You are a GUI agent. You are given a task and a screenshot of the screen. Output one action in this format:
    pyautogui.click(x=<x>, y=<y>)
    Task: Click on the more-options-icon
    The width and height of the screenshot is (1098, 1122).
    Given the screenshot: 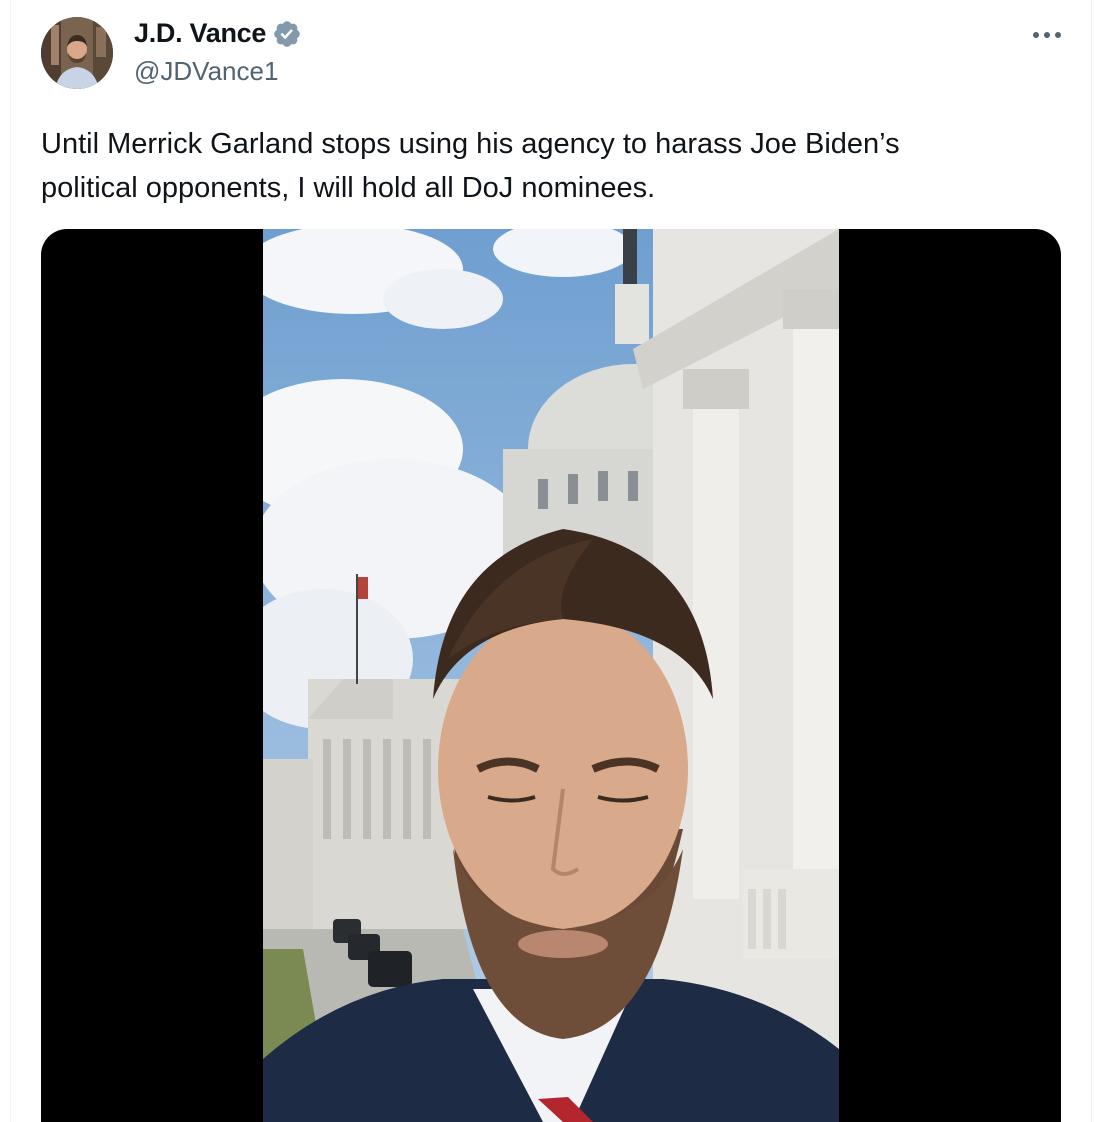 What is the action you would take?
    pyautogui.click(x=1047, y=35)
    